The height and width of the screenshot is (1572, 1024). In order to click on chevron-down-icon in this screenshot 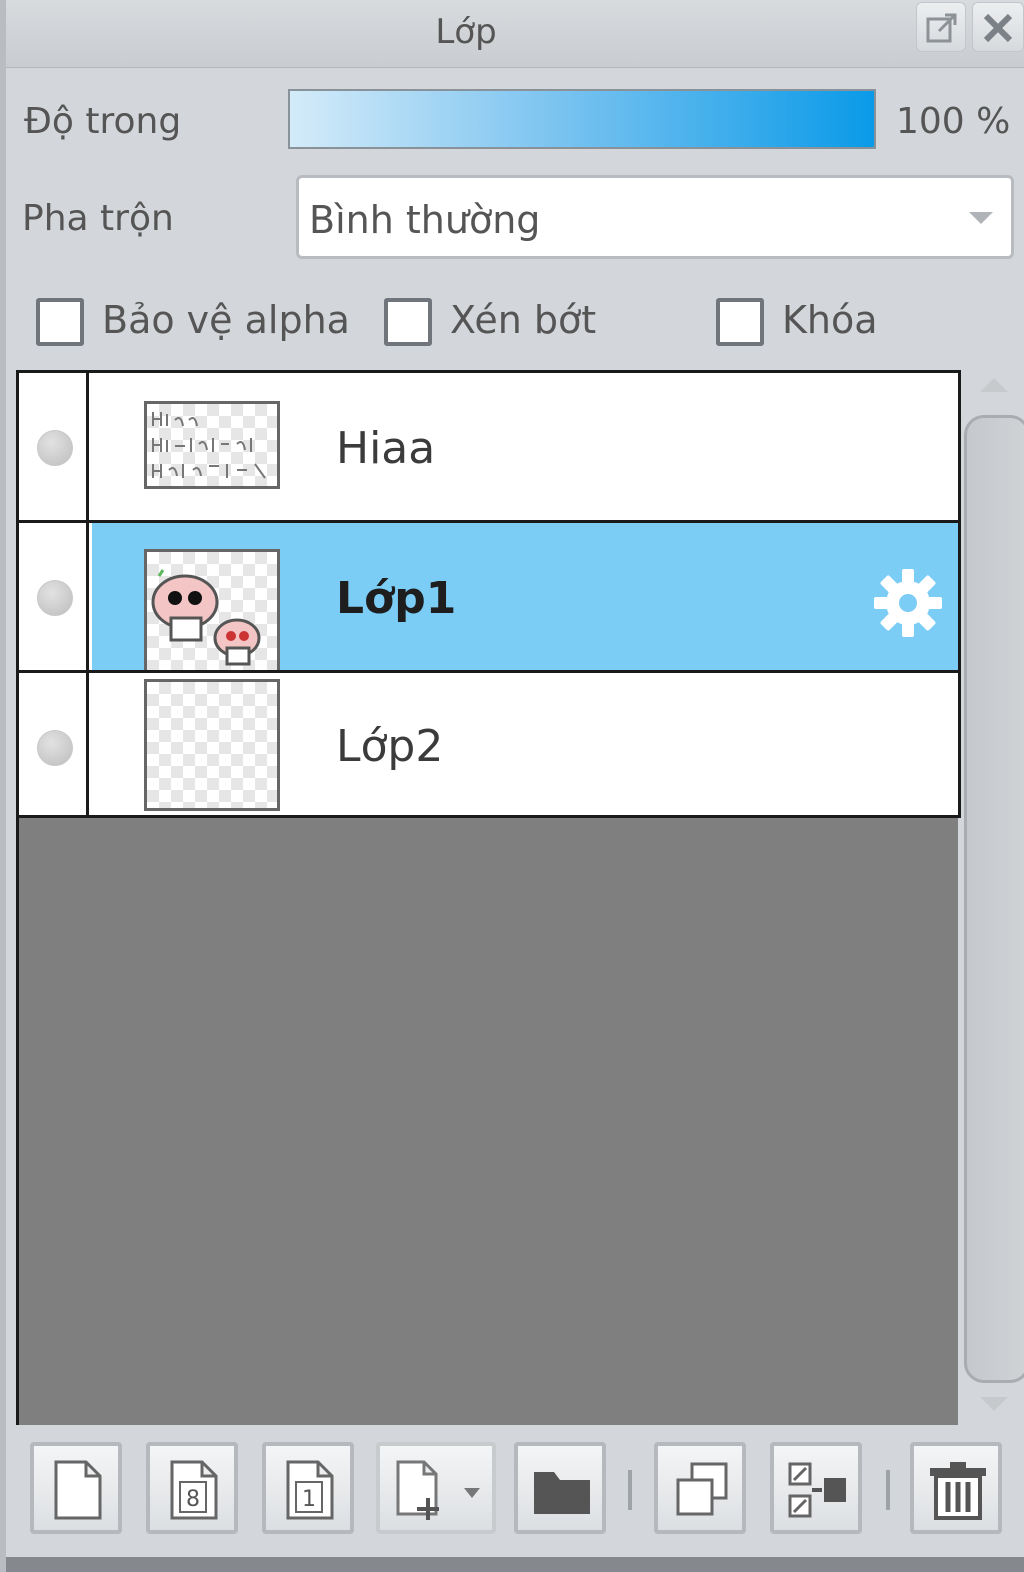, I will do `click(981, 218)`.